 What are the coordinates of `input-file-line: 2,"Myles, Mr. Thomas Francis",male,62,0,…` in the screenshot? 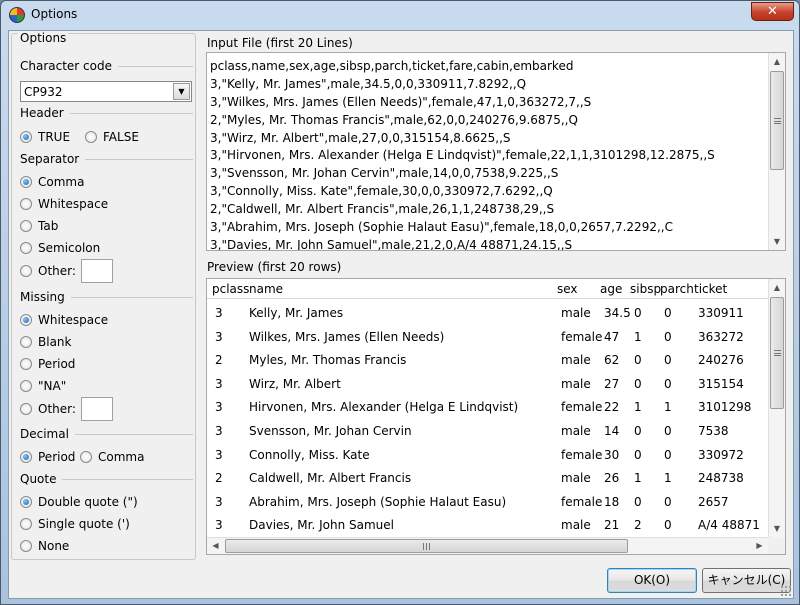 It's located at (394, 119).